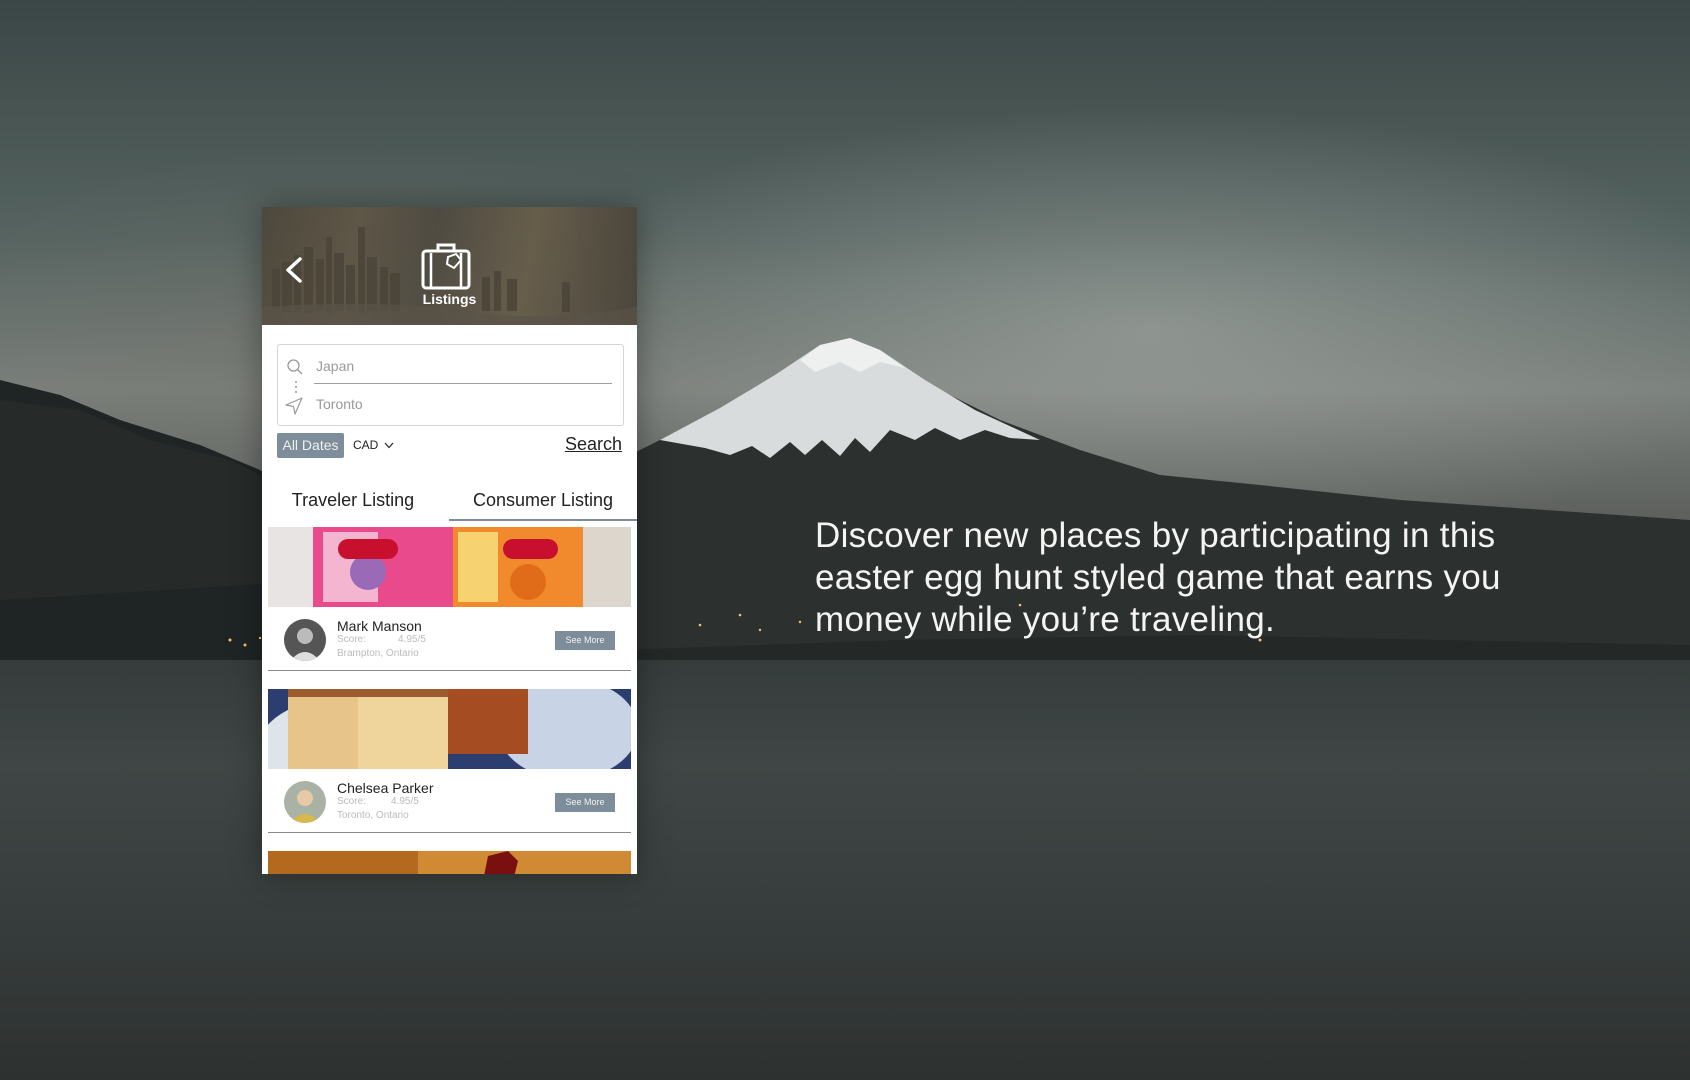  I want to click on tab-consumer-listing: Consumer Listing, so click(543, 503).